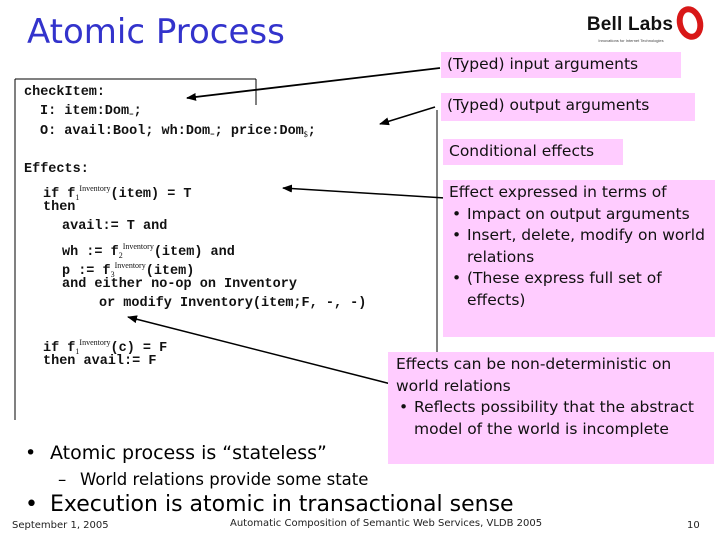 Image resolution: width=720 pixels, height=540 pixels. I want to click on arrow-conditional, so click(364, 191).